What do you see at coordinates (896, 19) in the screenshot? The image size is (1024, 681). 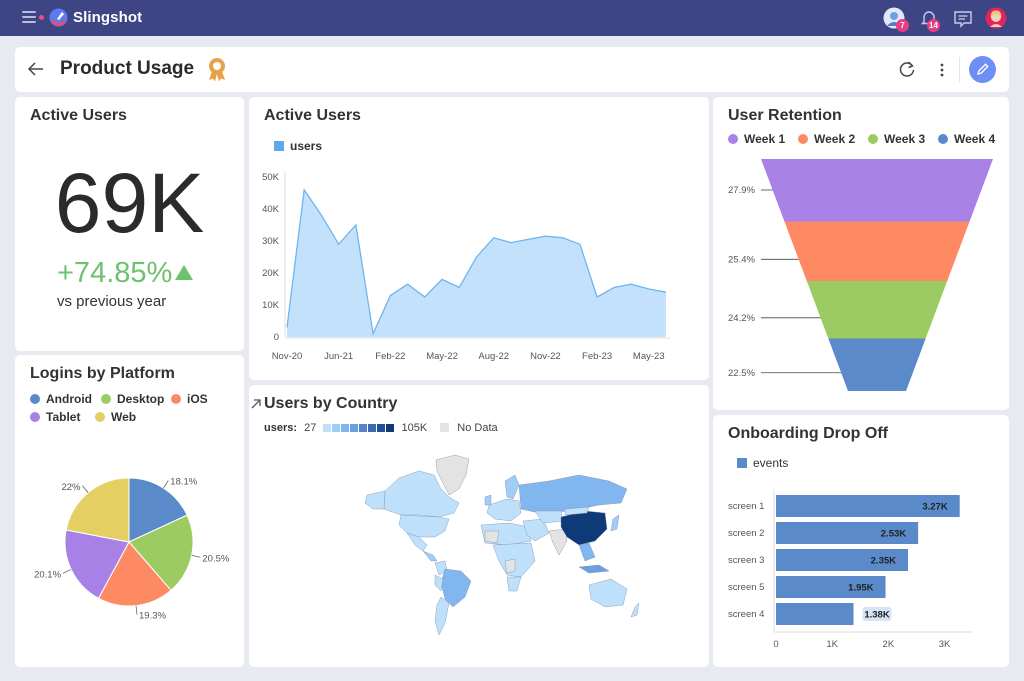 I see `profile-notifications-button: 7` at bounding box center [896, 19].